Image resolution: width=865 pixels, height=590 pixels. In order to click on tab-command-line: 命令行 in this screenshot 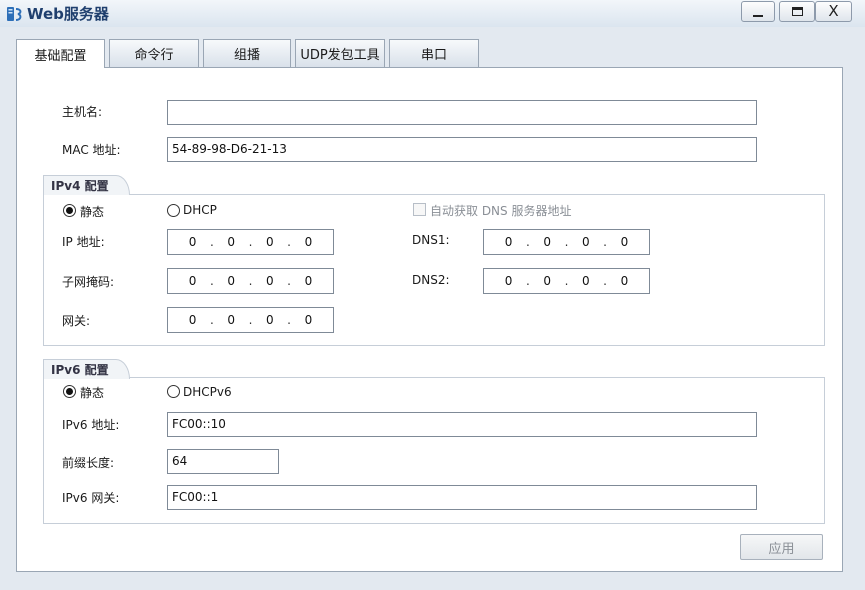, I will do `click(154, 53)`.